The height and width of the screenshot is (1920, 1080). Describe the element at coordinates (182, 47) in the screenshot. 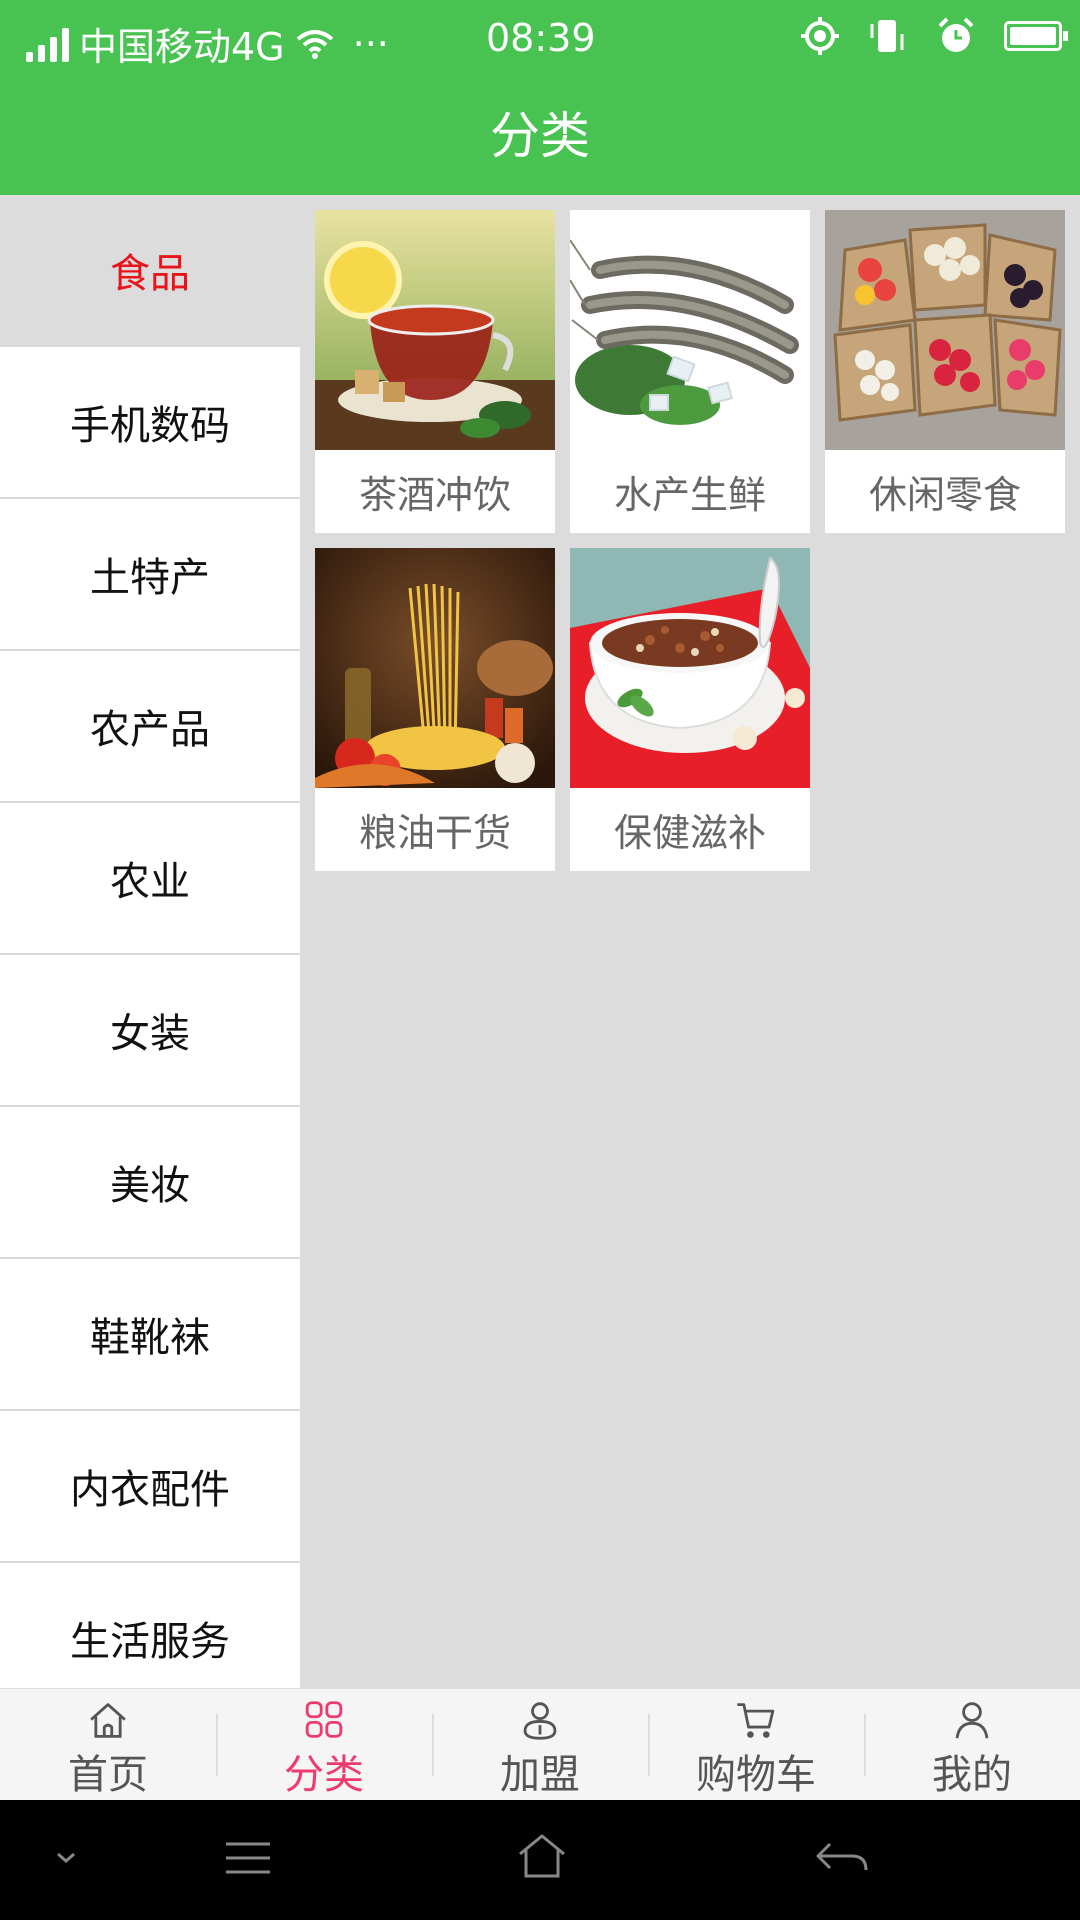

I see `carrier-label: 中国移动4G` at that location.